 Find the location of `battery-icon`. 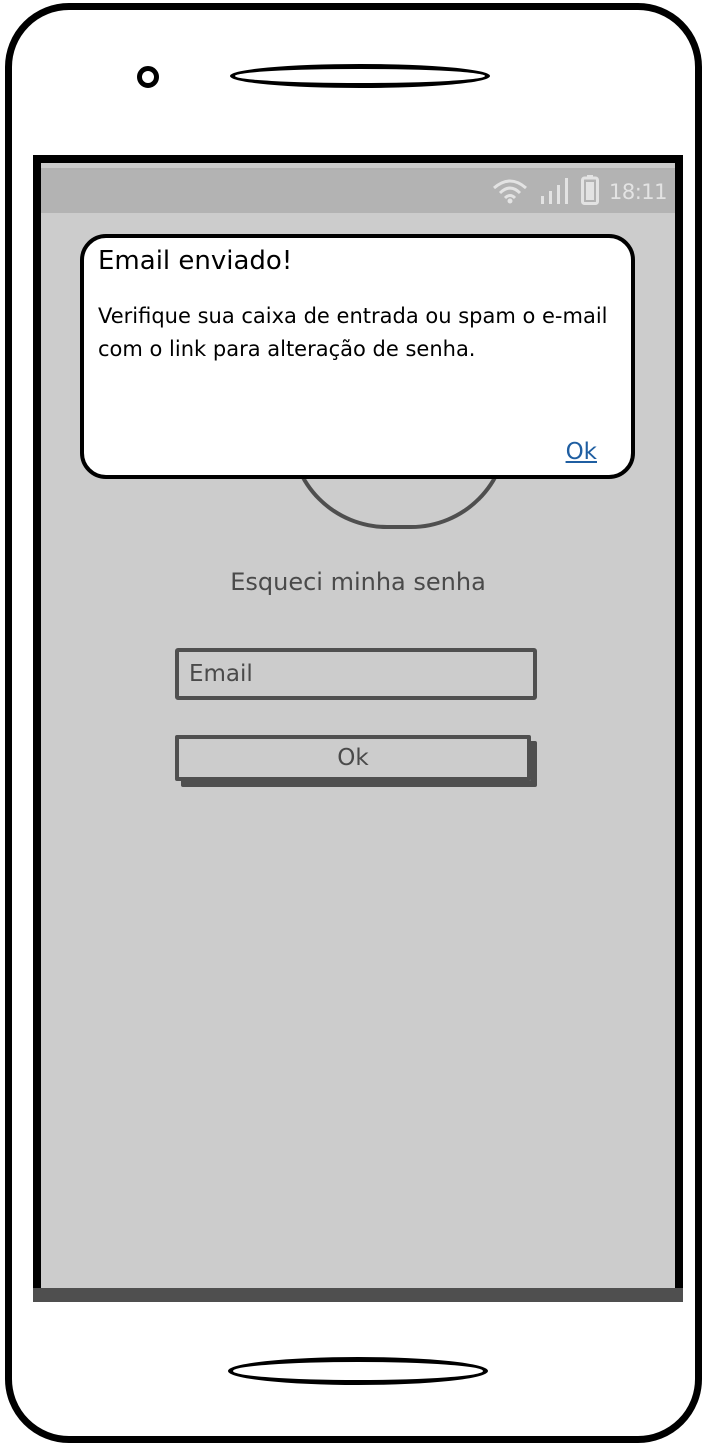

battery-icon is located at coordinates (589, 192).